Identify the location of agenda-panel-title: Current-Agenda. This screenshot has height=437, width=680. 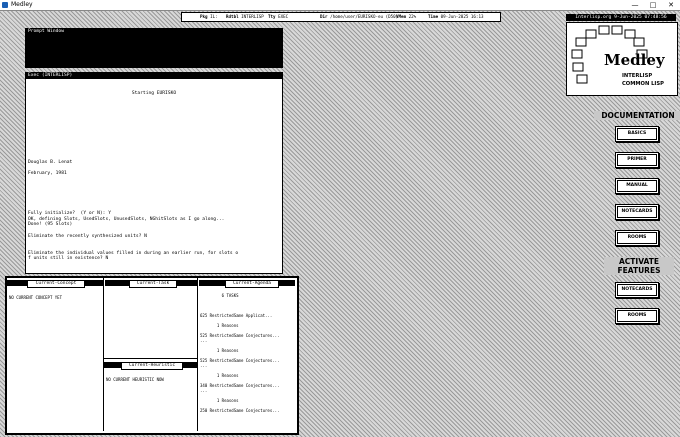
(252, 284).